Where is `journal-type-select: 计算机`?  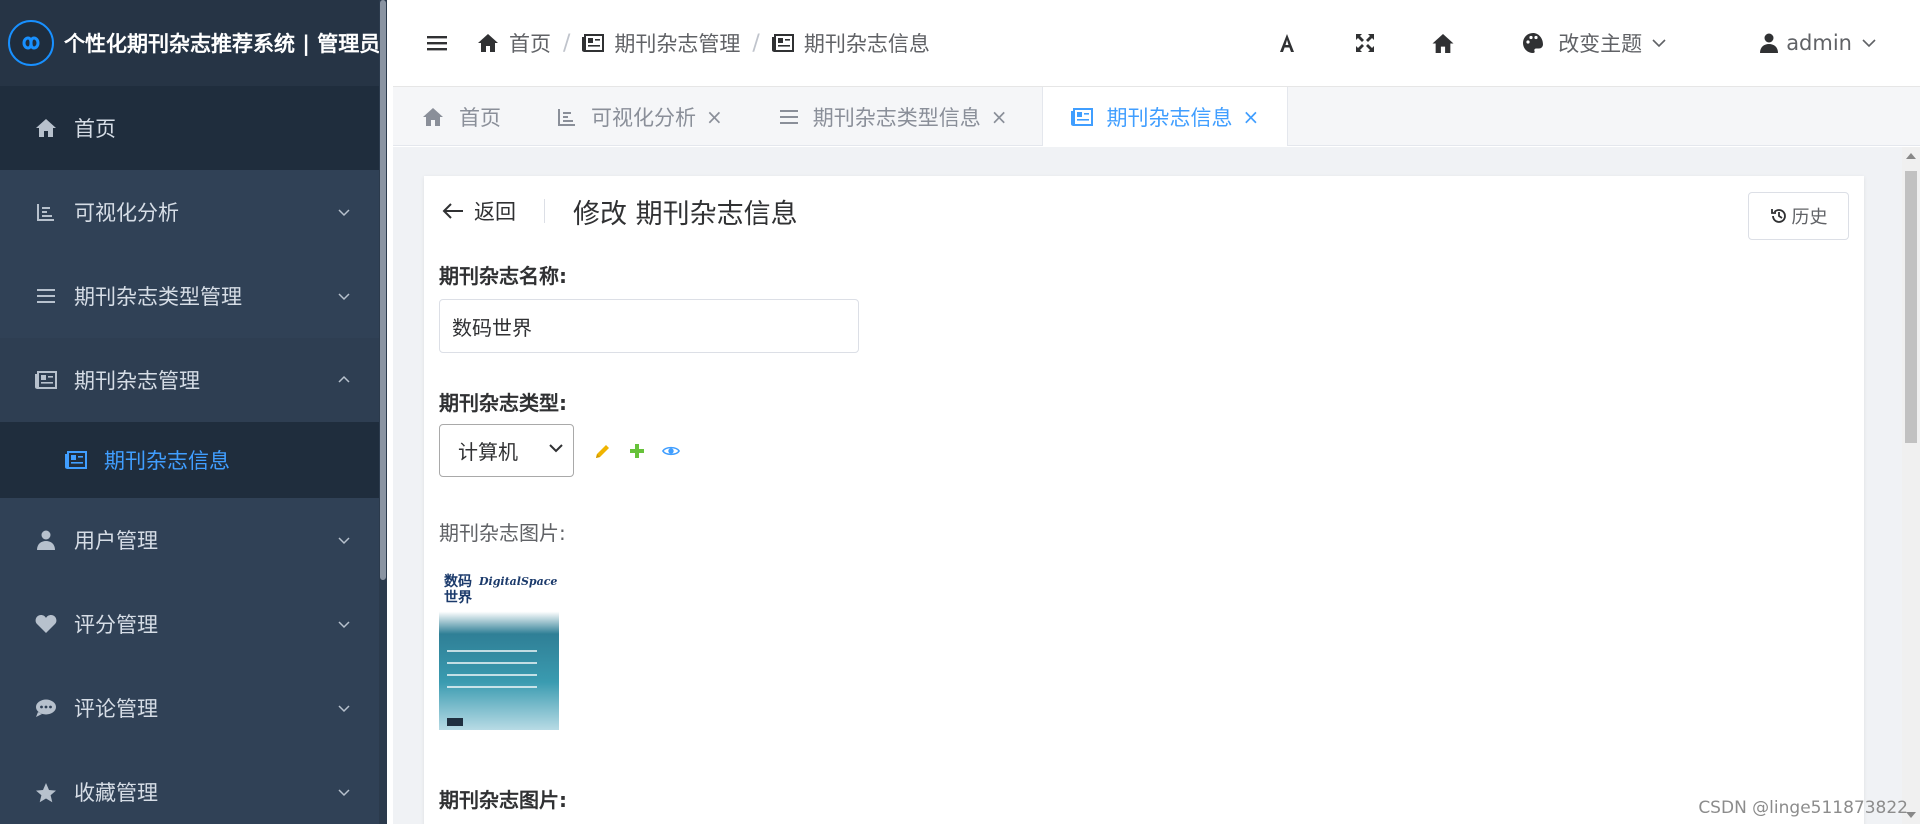 journal-type-select: 计算机 is located at coordinates (506, 450).